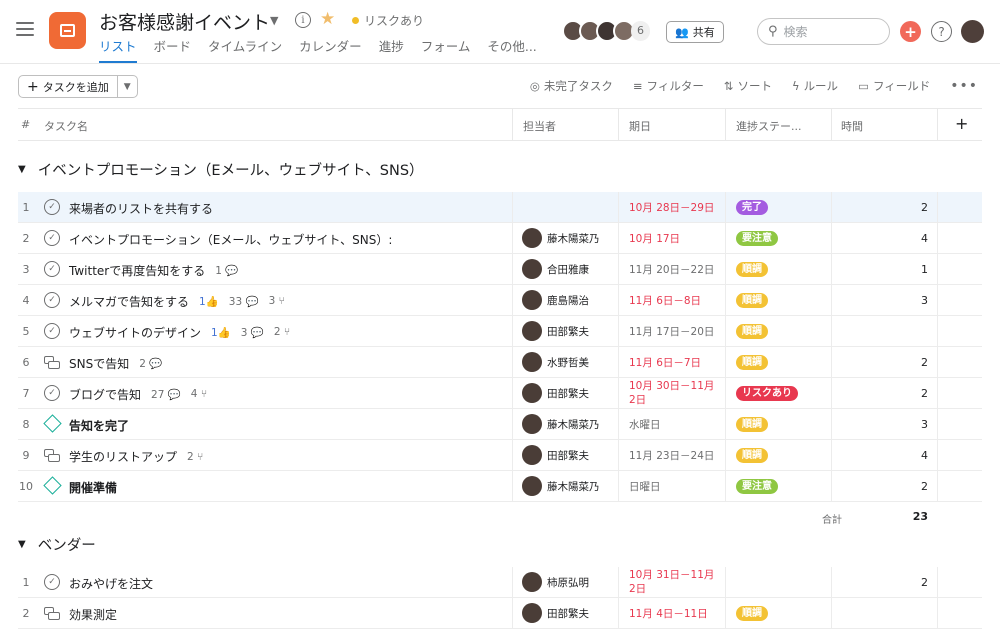  Describe the element at coordinates (500, 269) in the screenshot. I see `table-row: 3 ✓ Twitterで再度告知をする 1 💬 合田雅康 11月 20日－22日 順調 1` at that location.